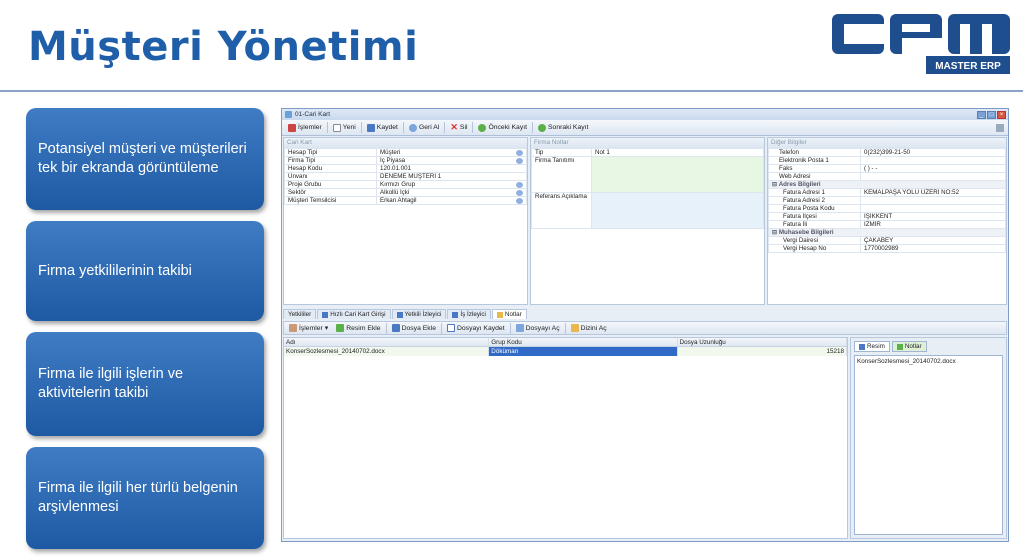 This screenshot has width=1023, height=559. Describe the element at coordinates (502, 128) in the screenshot. I see `previous-record-button: Önceki Kayıt` at that location.